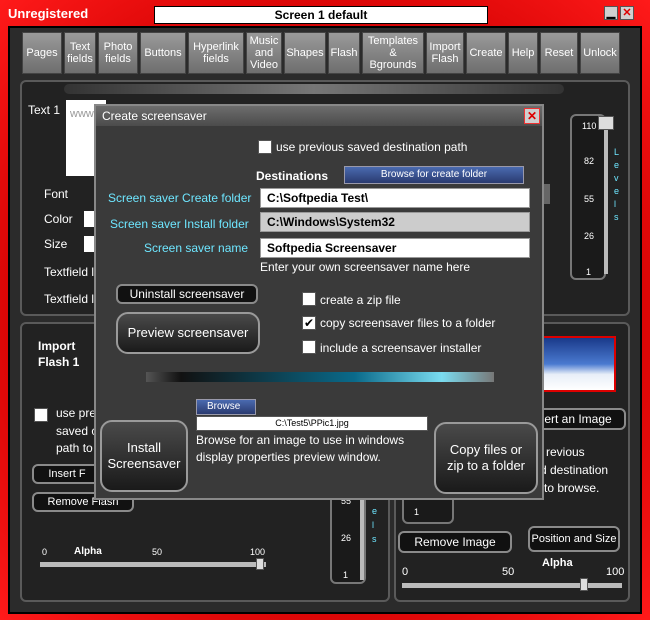 This screenshot has height=620, width=650. What do you see at coordinates (615, 572) in the screenshot?
I see `image-alpha-tick: 100` at bounding box center [615, 572].